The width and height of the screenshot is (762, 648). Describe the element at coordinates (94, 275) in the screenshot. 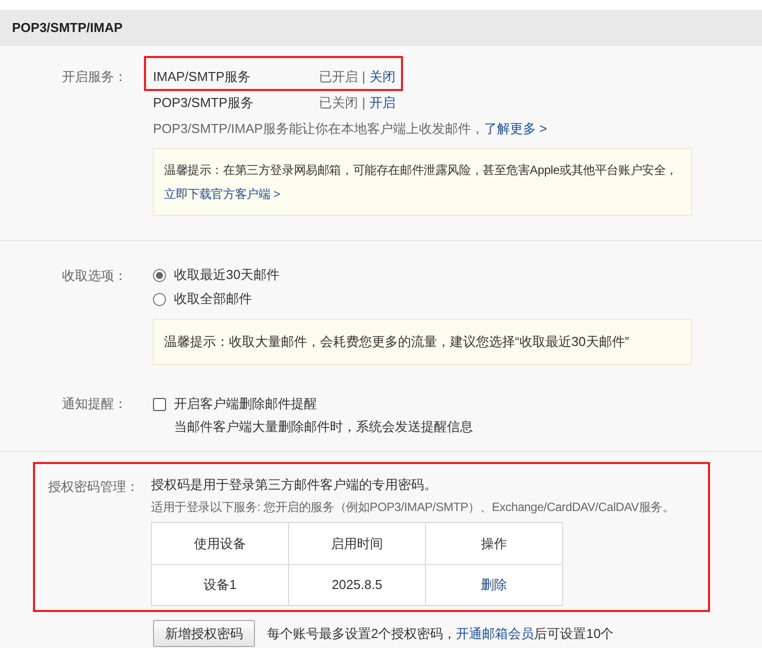

I see `field-label: 收取选项：` at that location.